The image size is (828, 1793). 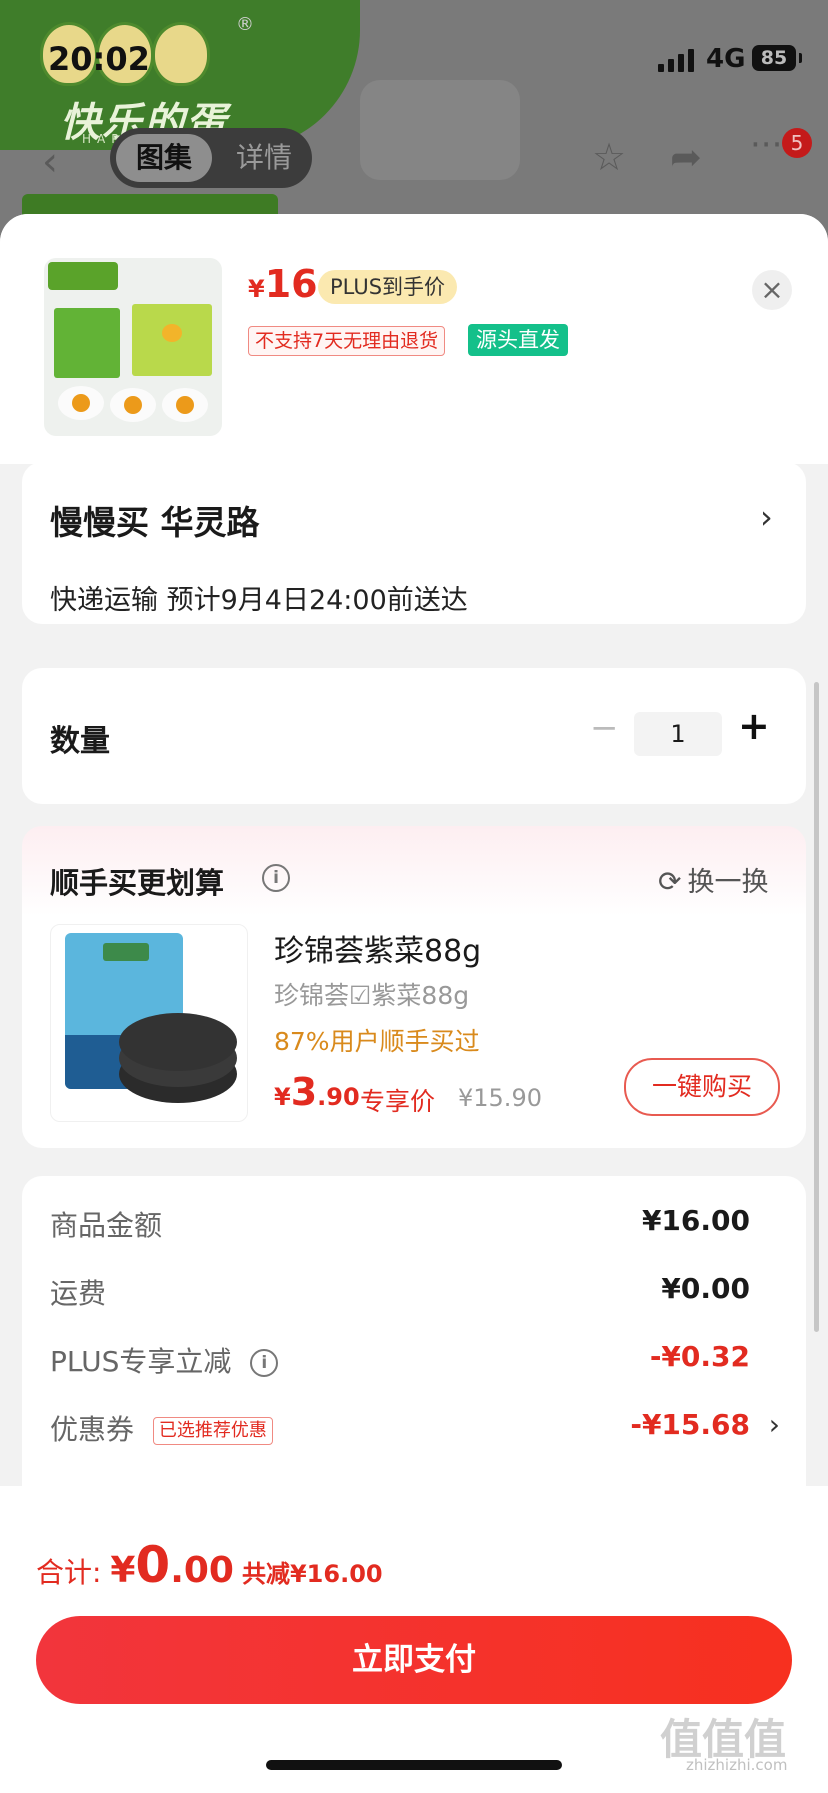 I want to click on summary-row-coupon: 优惠券 已选推荐优惠 -¥15.68 ›, so click(x=415, y=1428).